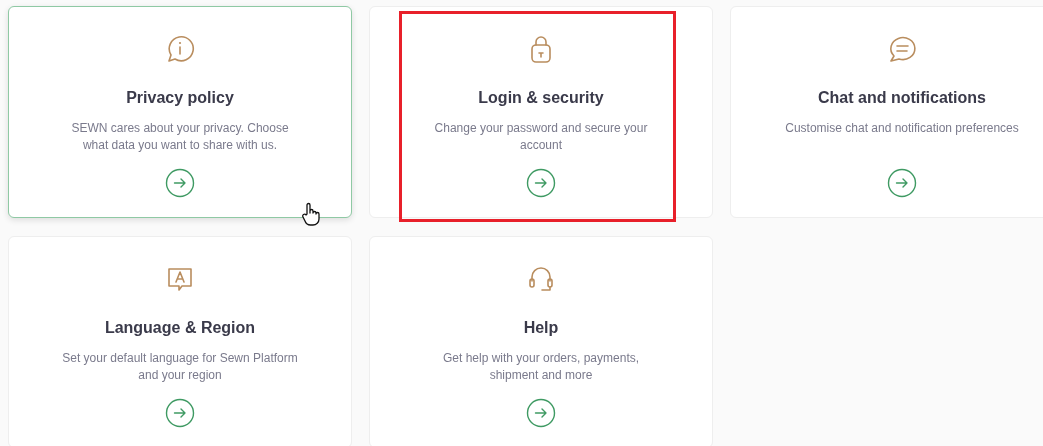 This screenshot has height=446, width=1043. Describe the element at coordinates (180, 367) in the screenshot. I see `card-description: Set your default language for Sewn Platform and your region` at that location.